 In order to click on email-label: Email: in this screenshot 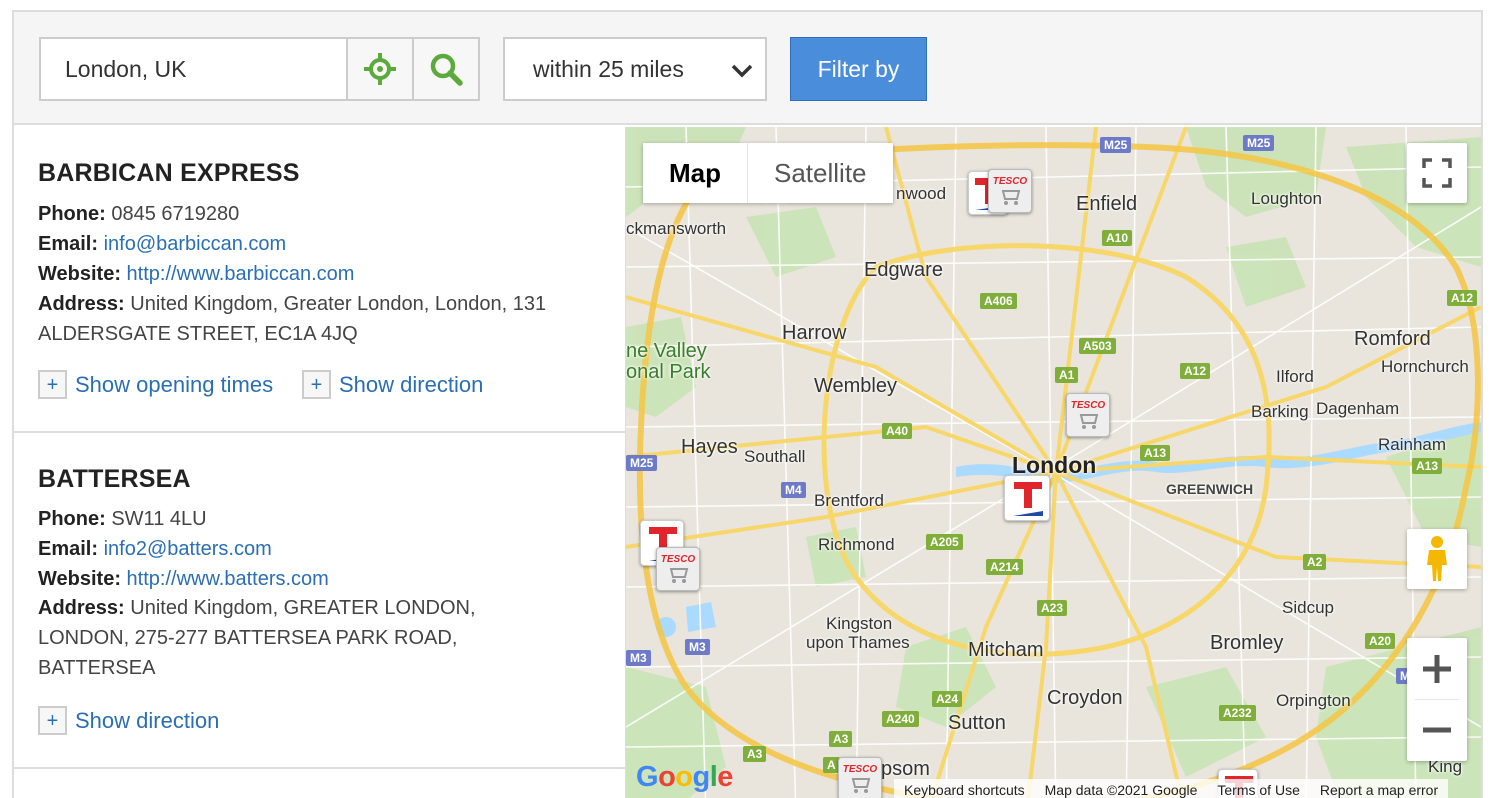, I will do `click(68, 244)`.